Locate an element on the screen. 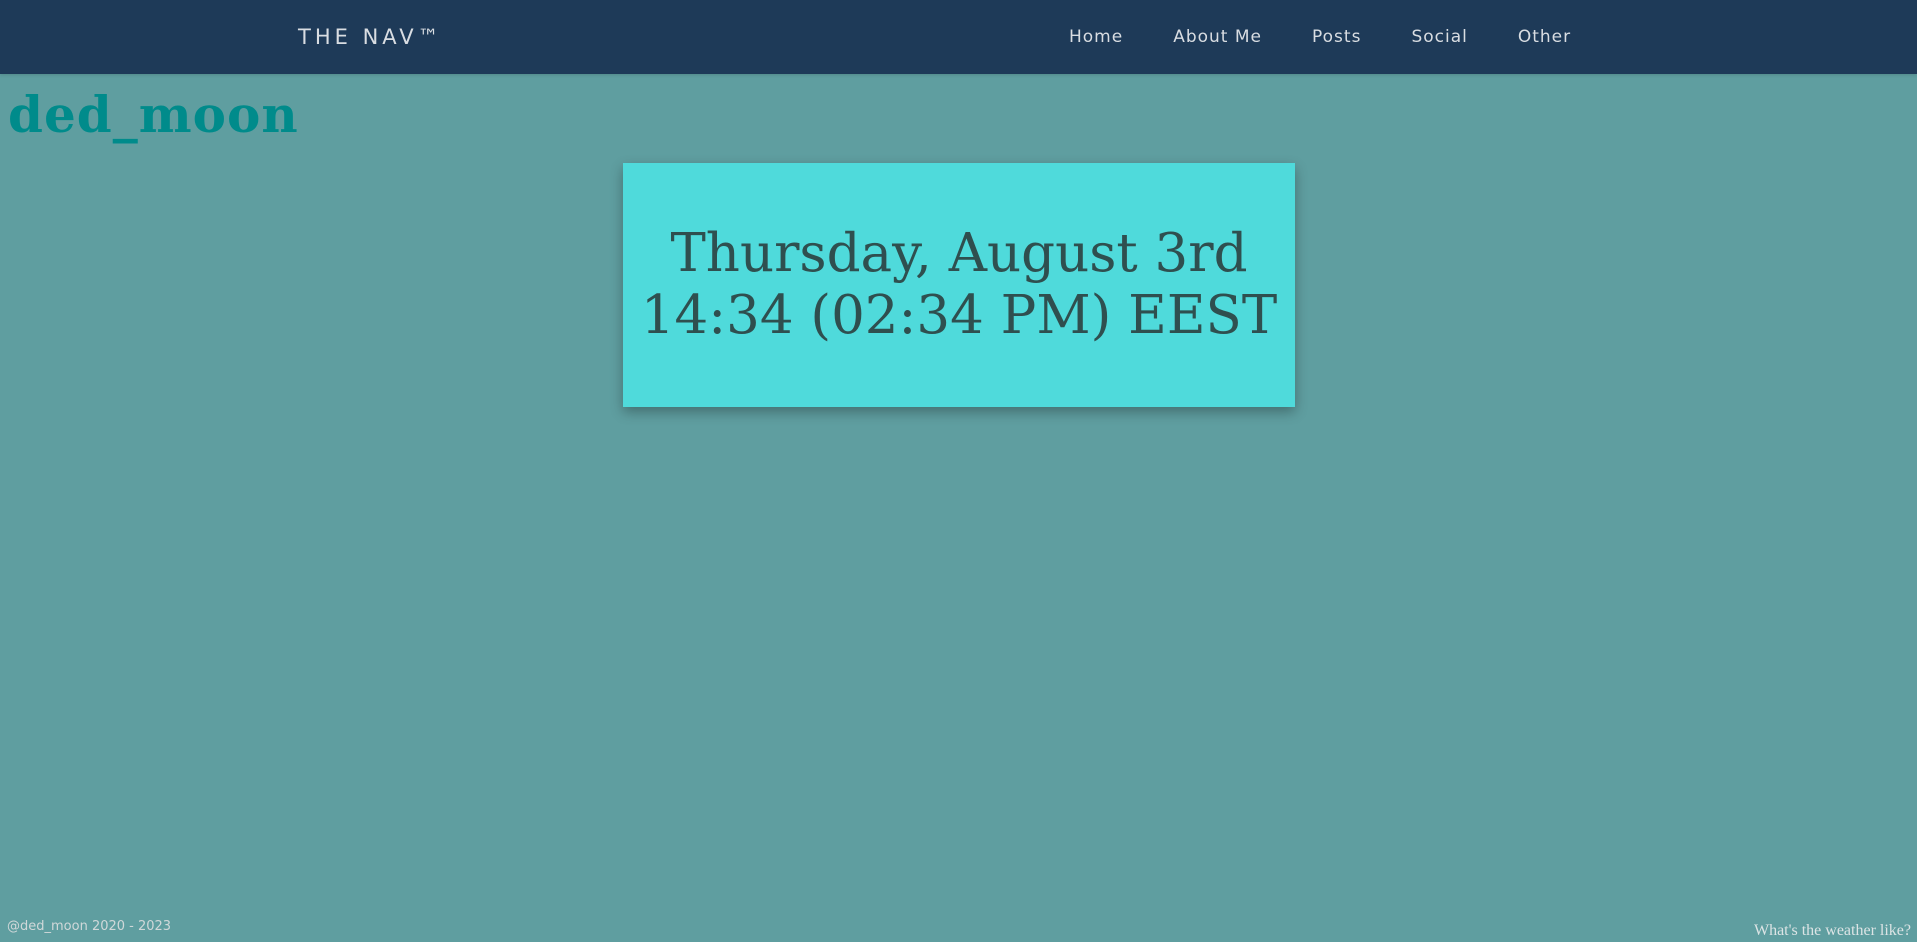 The width and height of the screenshot is (1917, 942). footer-copyright: @ded_moon 2020 - 2023 is located at coordinates (89, 926).